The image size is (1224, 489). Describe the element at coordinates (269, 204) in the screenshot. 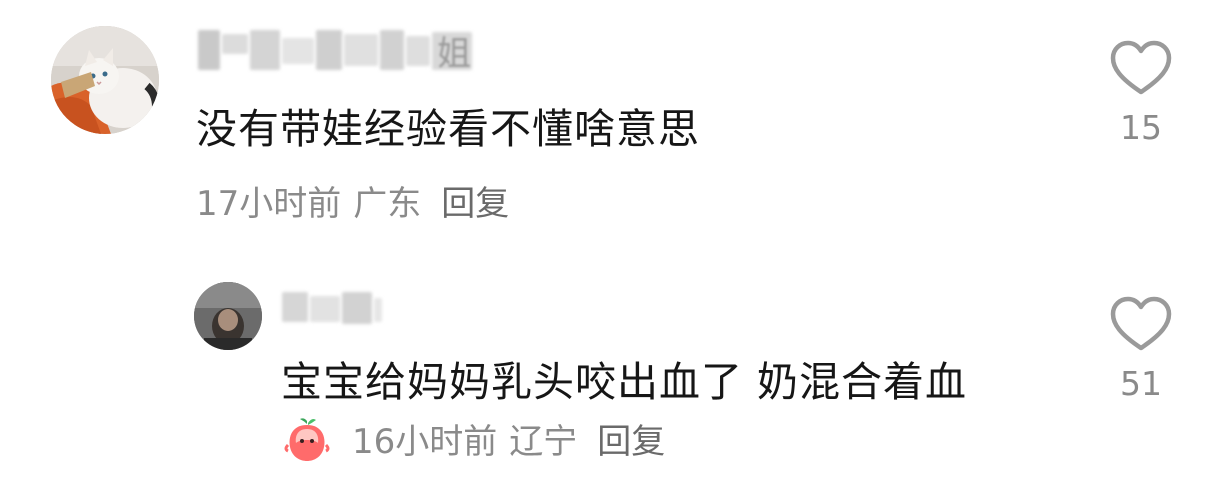

I see `comment-time: 17小时前` at that location.